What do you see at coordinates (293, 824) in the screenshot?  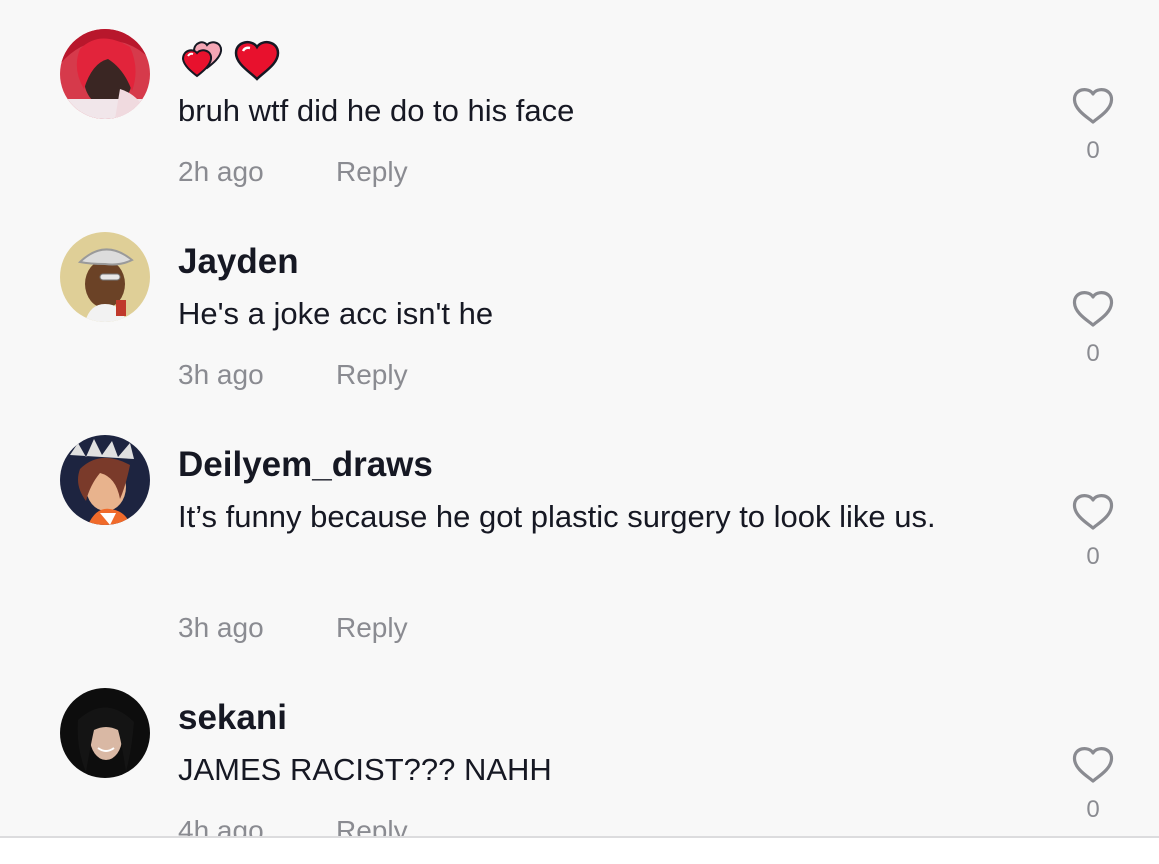 I see `comment-meta: 4h ago Reply` at bounding box center [293, 824].